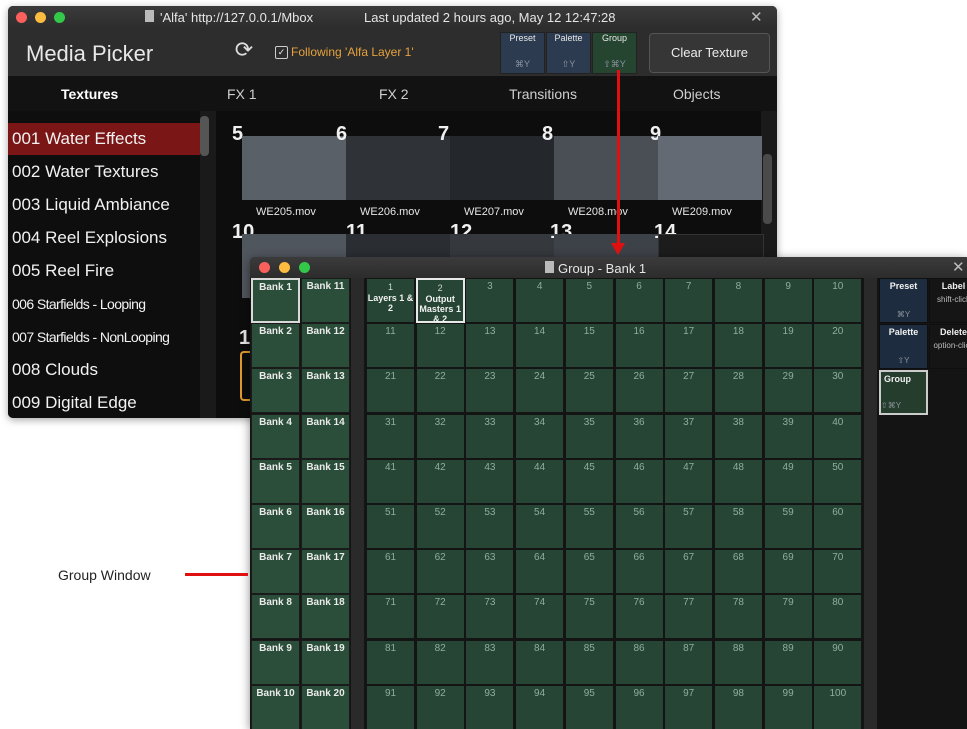 The width and height of the screenshot is (967, 729). What do you see at coordinates (390, 662) in the screenshot?
I see `group-cell: 81` at bounding box center [390, 662].